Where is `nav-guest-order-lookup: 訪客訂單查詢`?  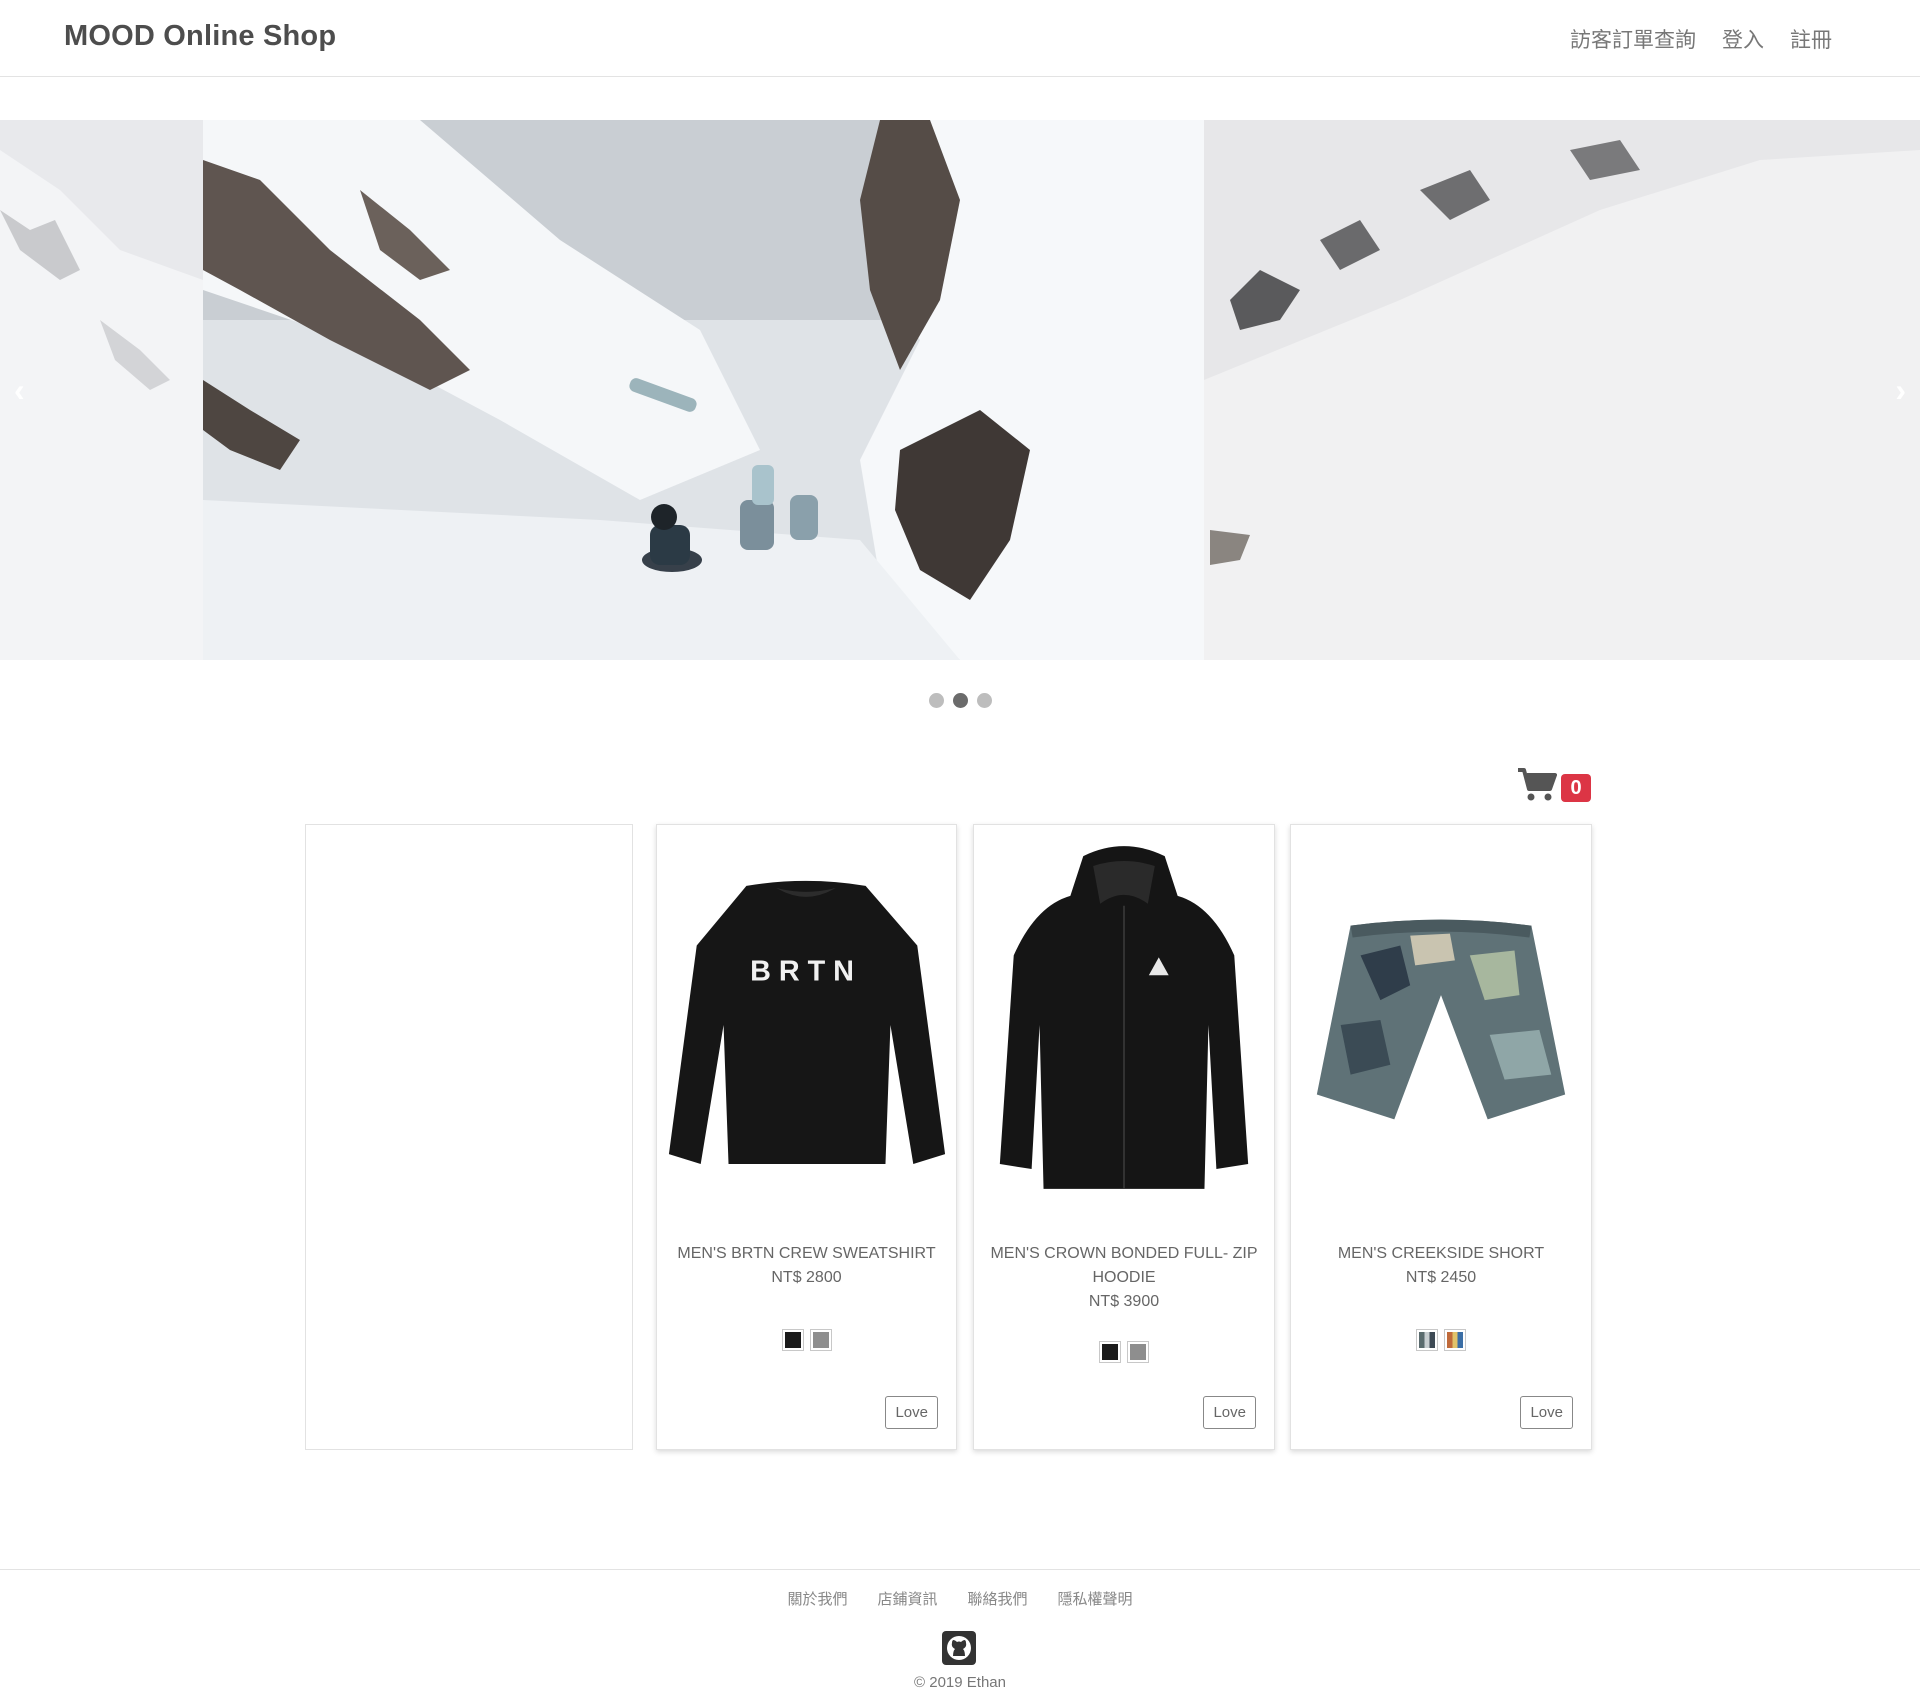 nav-guest-order-lookup: 訪客訂單查詢 is located at coordinates (1633, 39).